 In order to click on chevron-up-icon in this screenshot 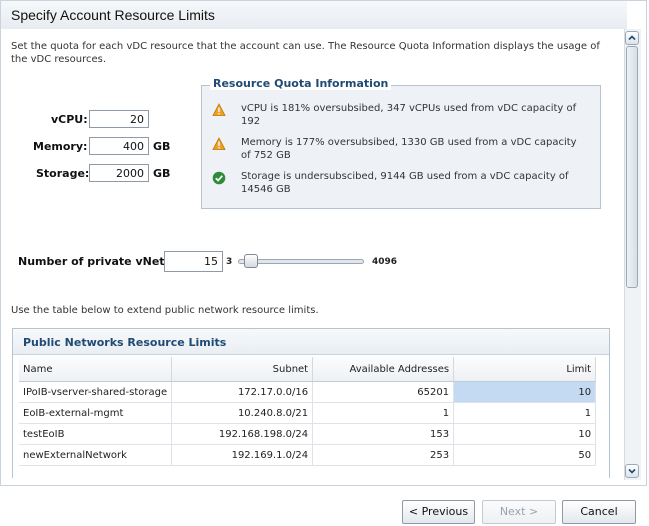, I will do `click(632, 38)`.